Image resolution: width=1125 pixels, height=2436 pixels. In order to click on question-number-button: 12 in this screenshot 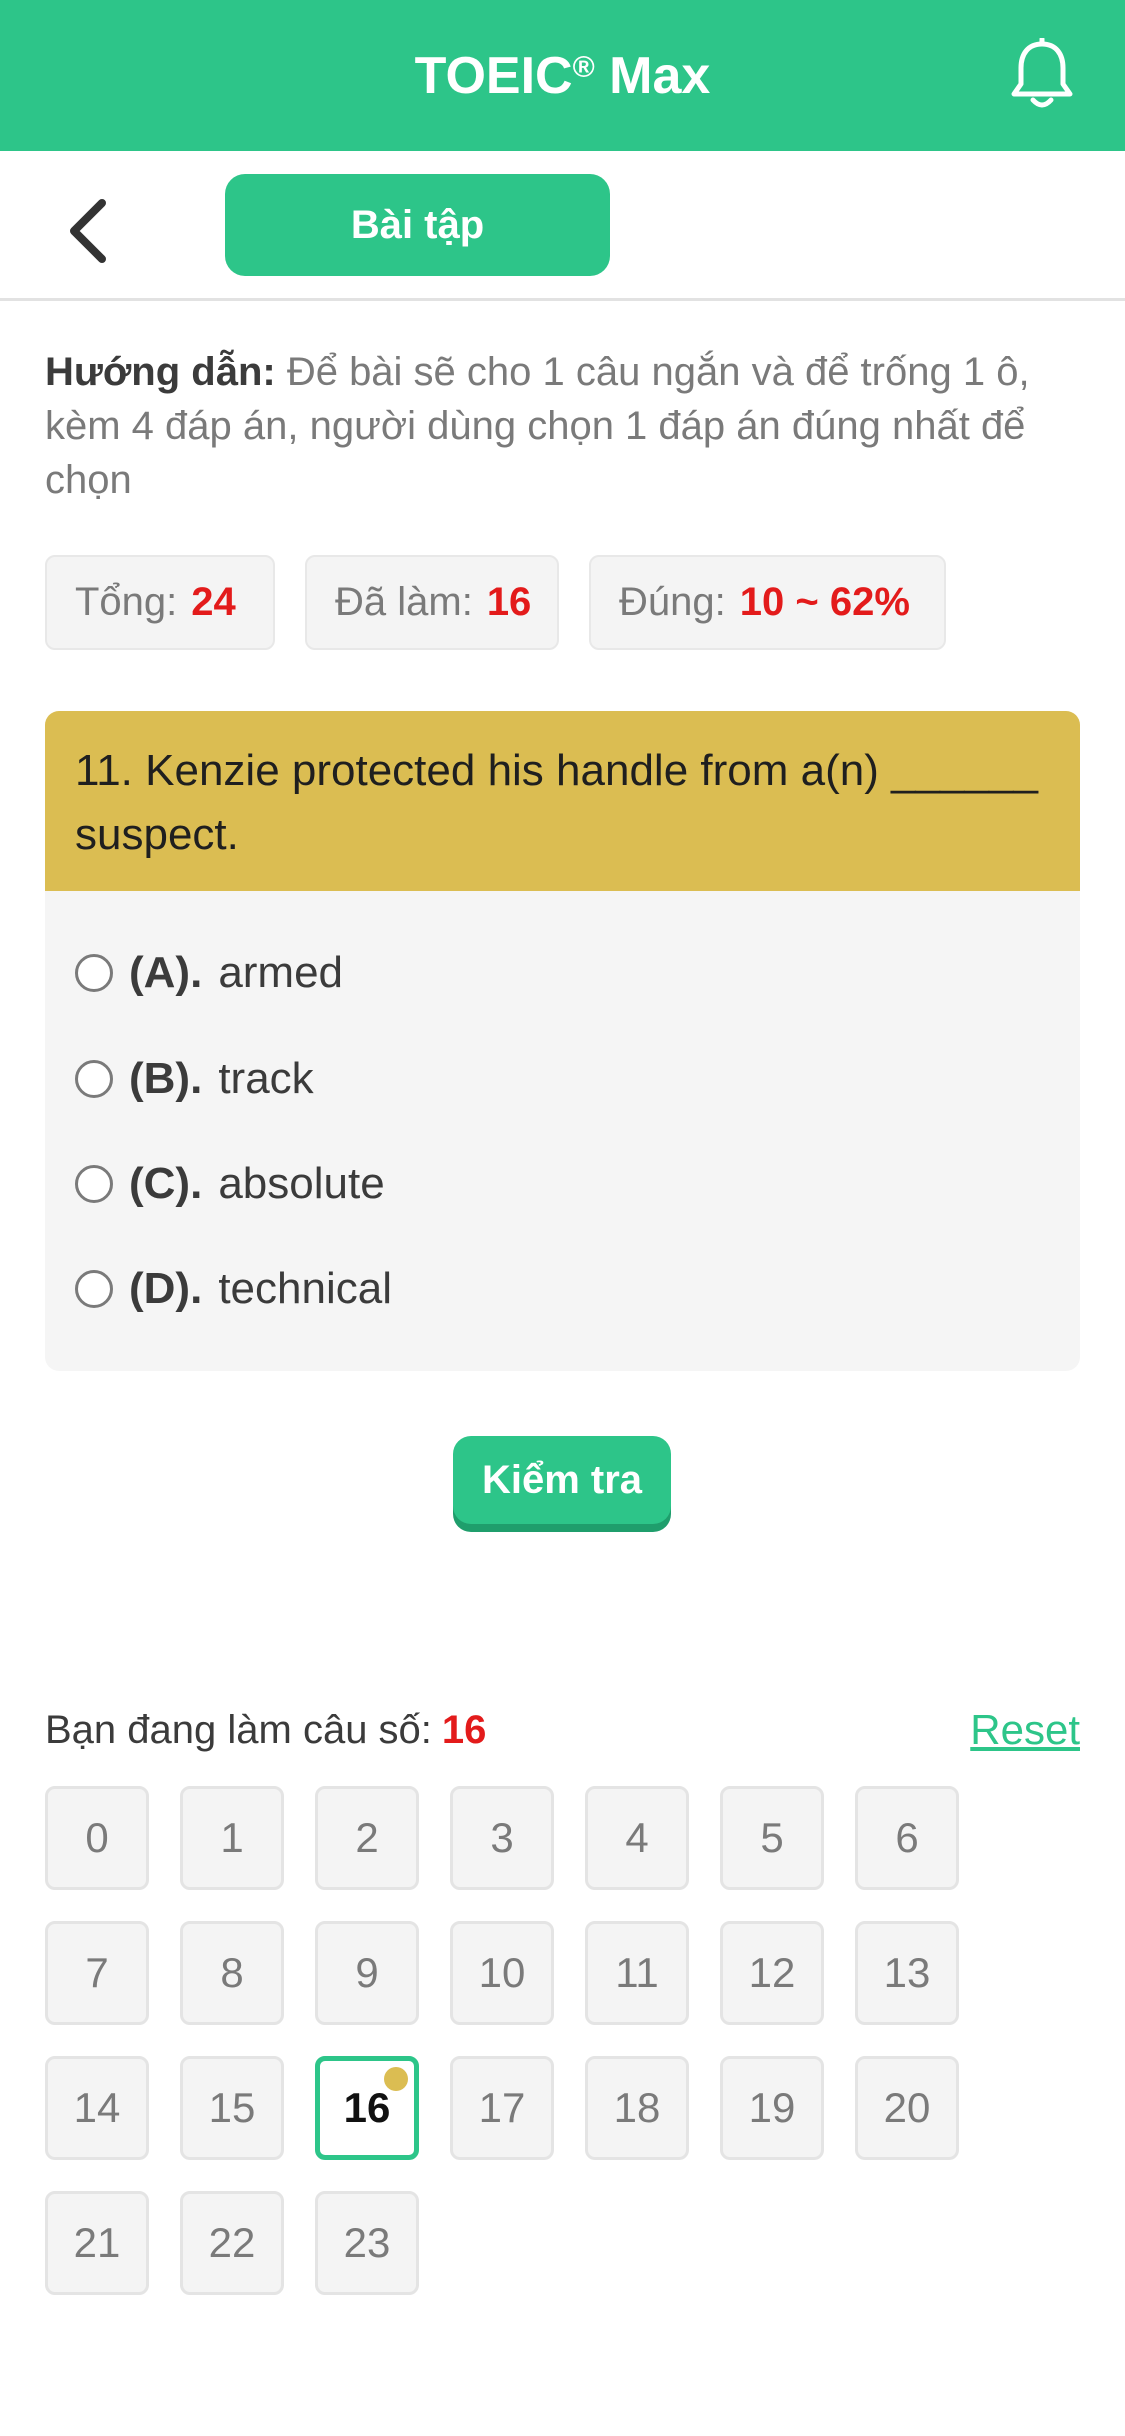, I will do `click(772, 1973)`.